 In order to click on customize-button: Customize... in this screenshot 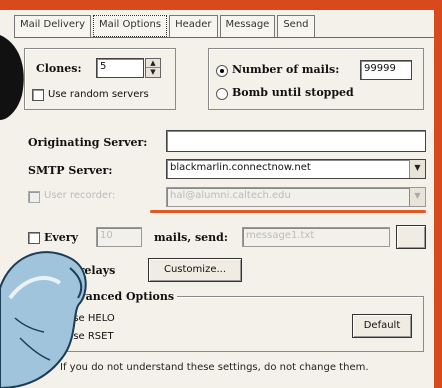, I will do `click(195, 270)`.